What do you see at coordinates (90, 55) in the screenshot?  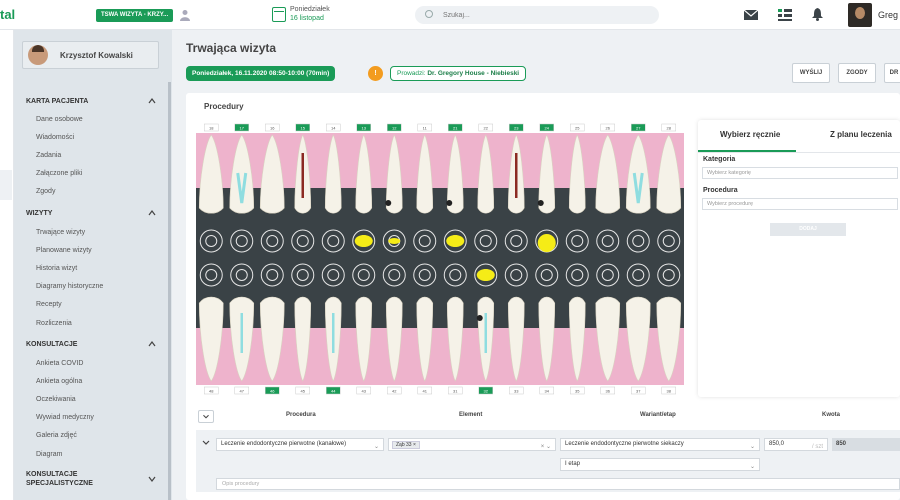 I see `patient-card: Krzysztof Kowalski` at bounding box center [90, 55].